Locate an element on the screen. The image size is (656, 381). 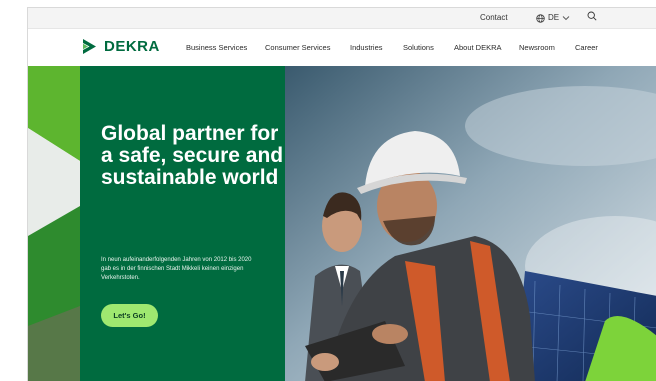
dekra-logo-mark-icon is located at coordinates (89, 46).